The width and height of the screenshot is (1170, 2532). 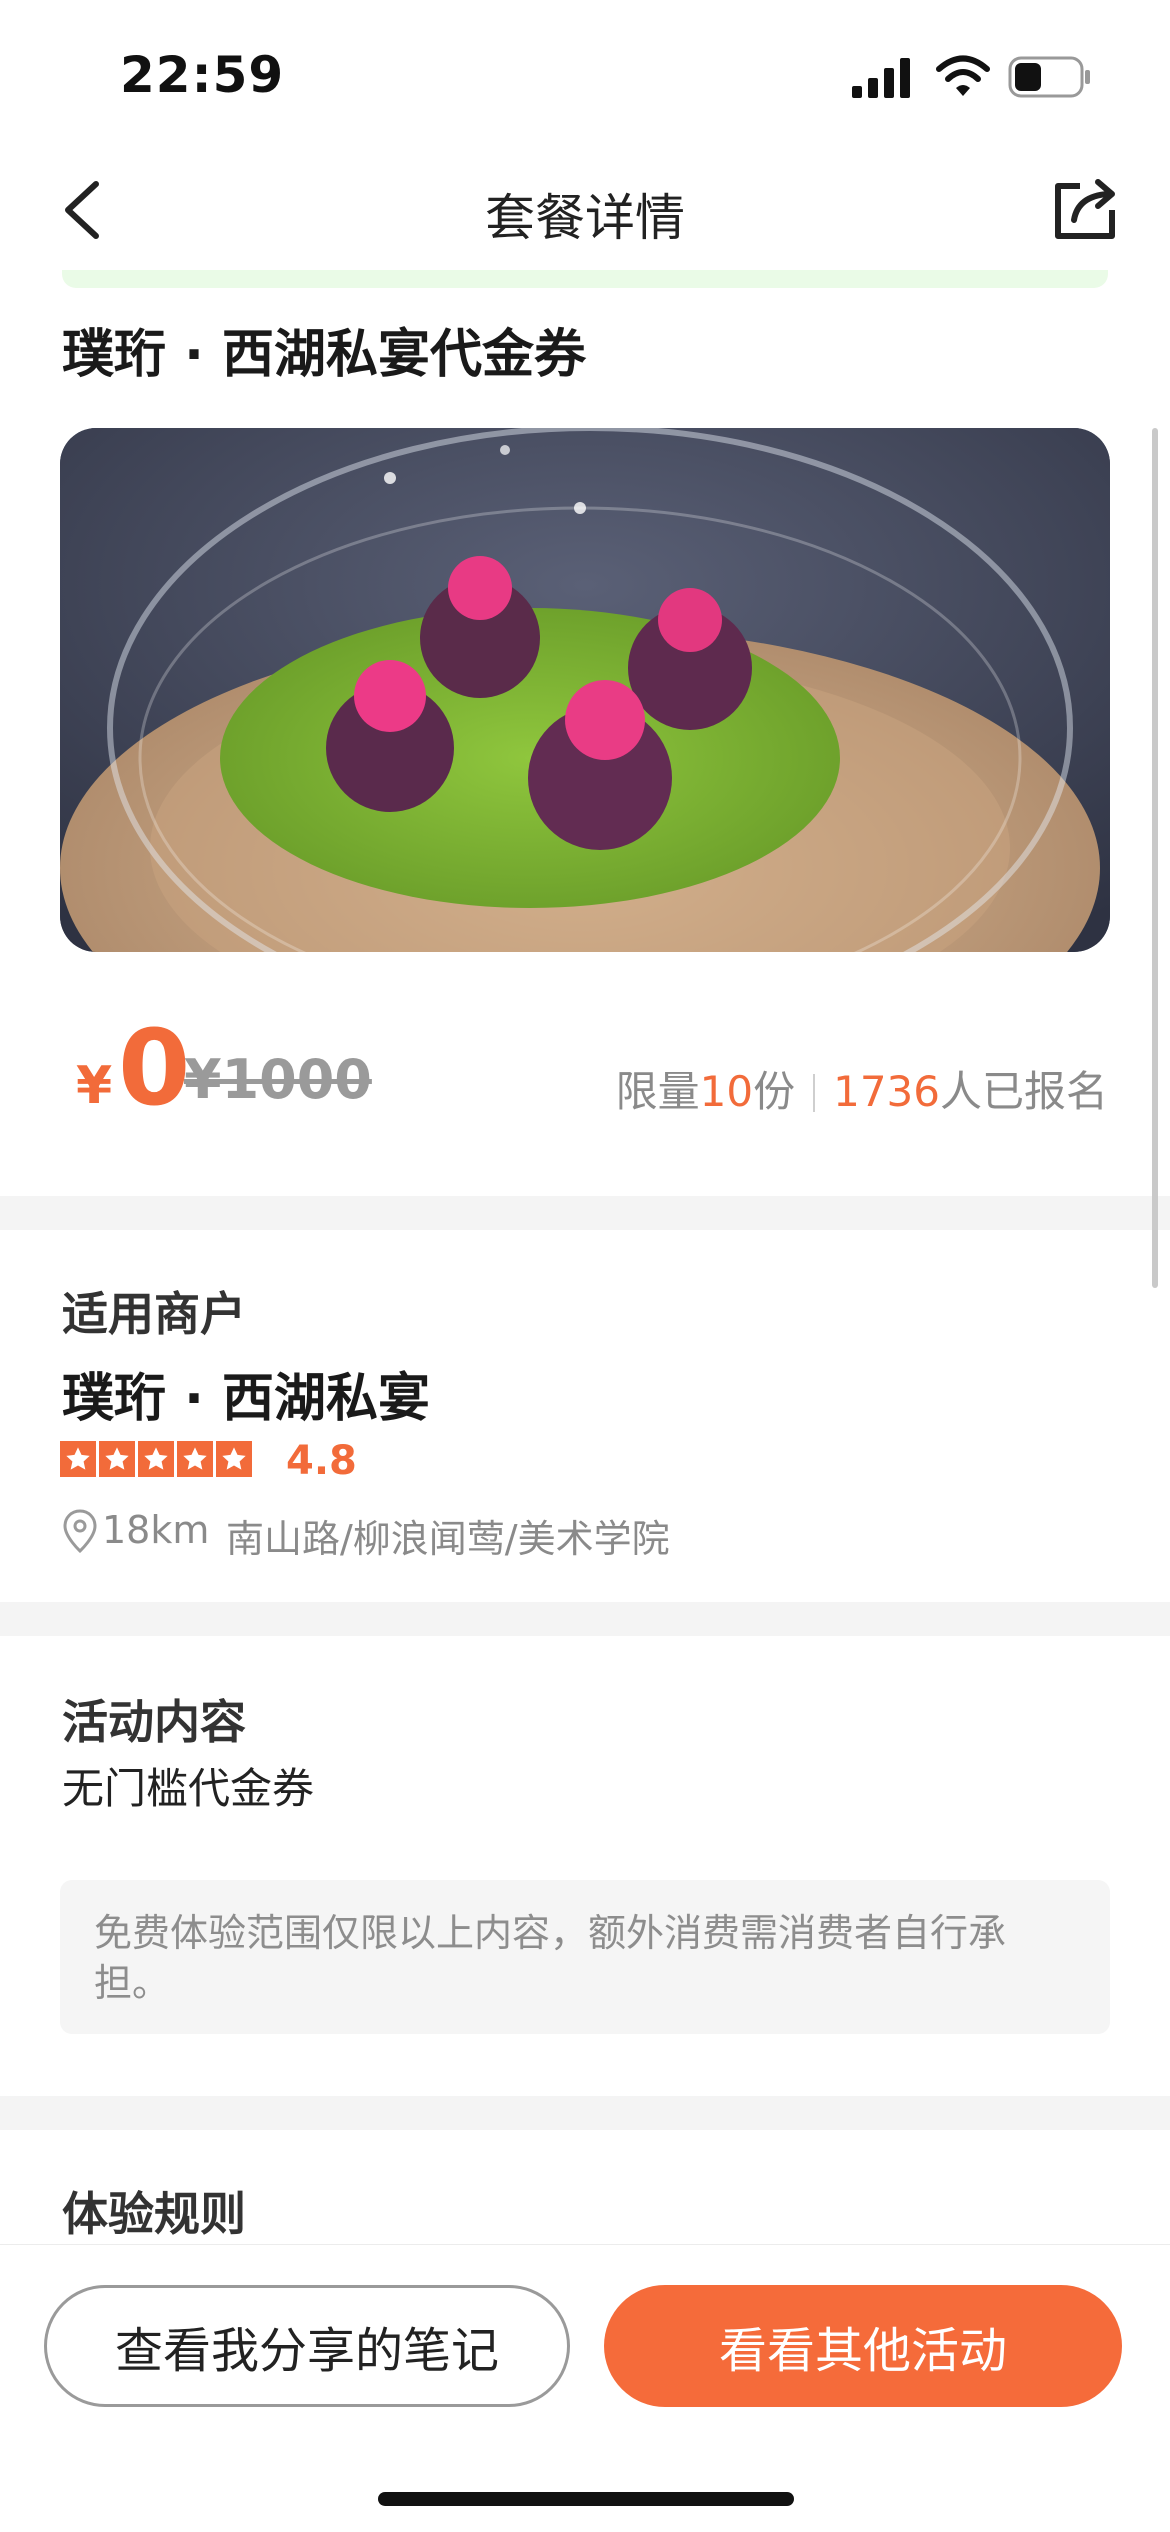 I want to click on package-title: 璞珩 · 西湖私宴代金券, so click(x=324, y=355).